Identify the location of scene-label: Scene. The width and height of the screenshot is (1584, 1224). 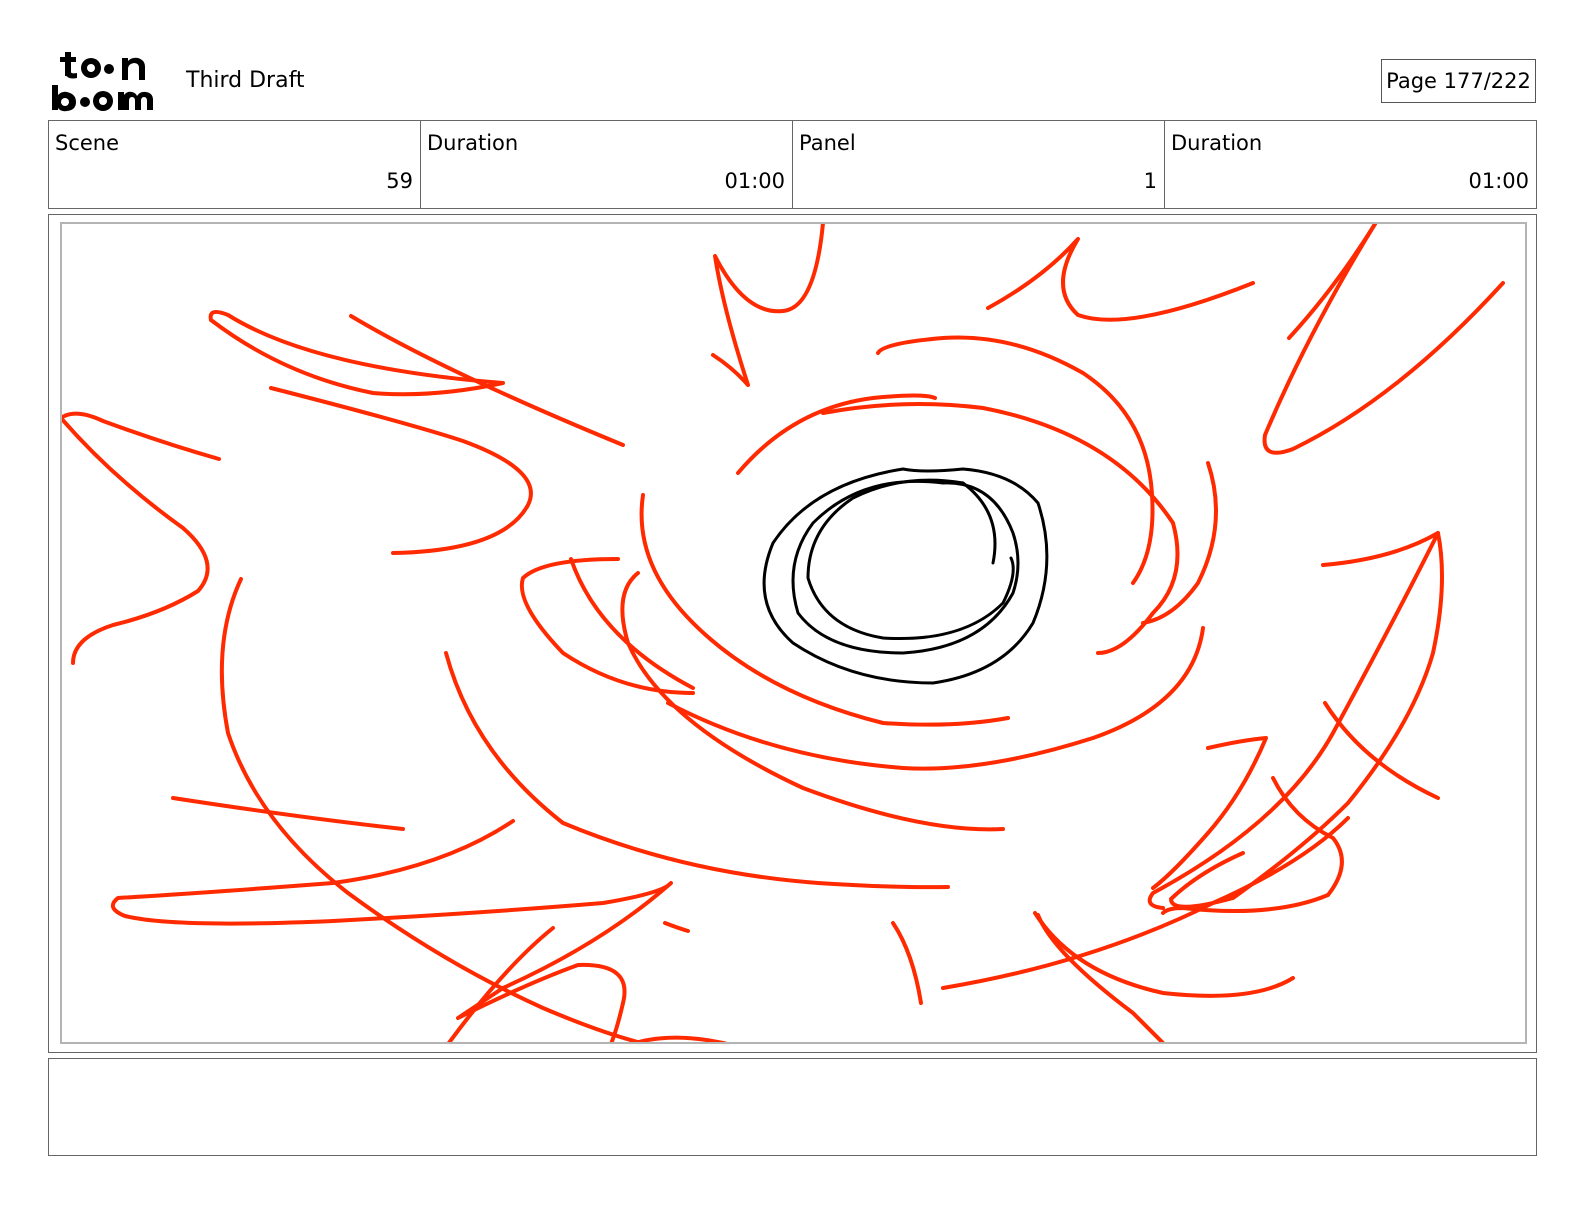
(87, 143).